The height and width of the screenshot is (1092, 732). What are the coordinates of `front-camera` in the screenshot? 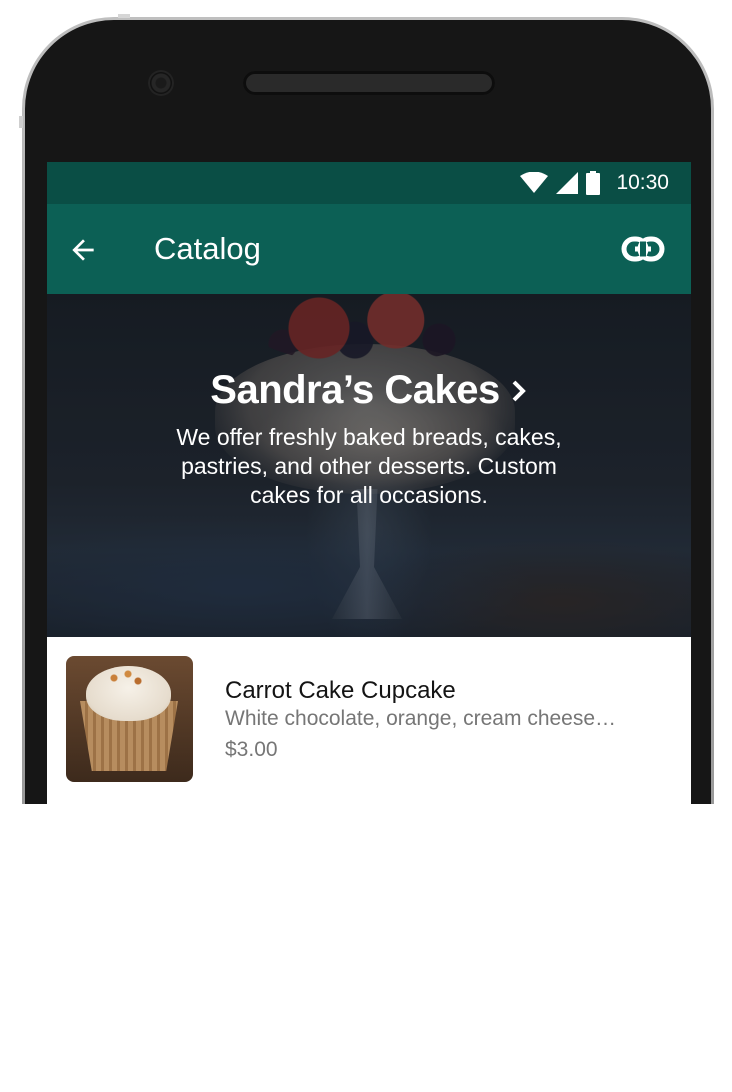 It's located at (161, 83).